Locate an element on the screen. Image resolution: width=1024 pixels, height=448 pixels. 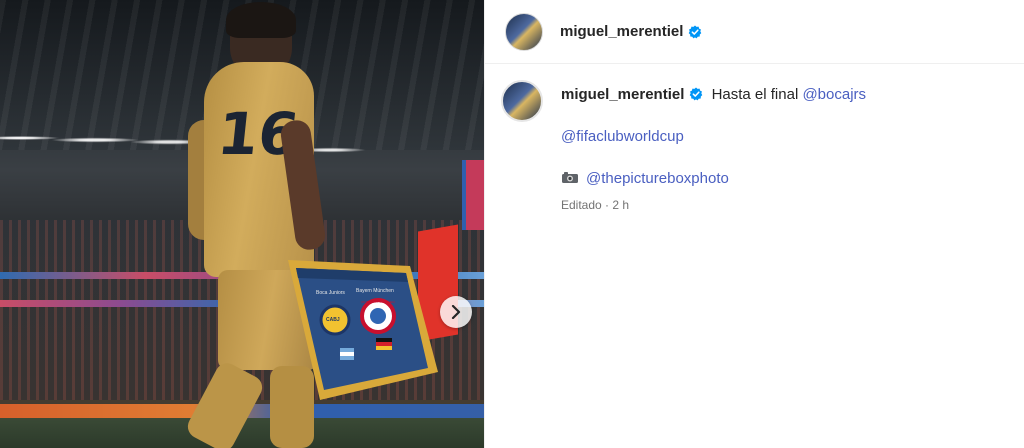
caption-text: Hasta el final is located at coordinates (755, 94).